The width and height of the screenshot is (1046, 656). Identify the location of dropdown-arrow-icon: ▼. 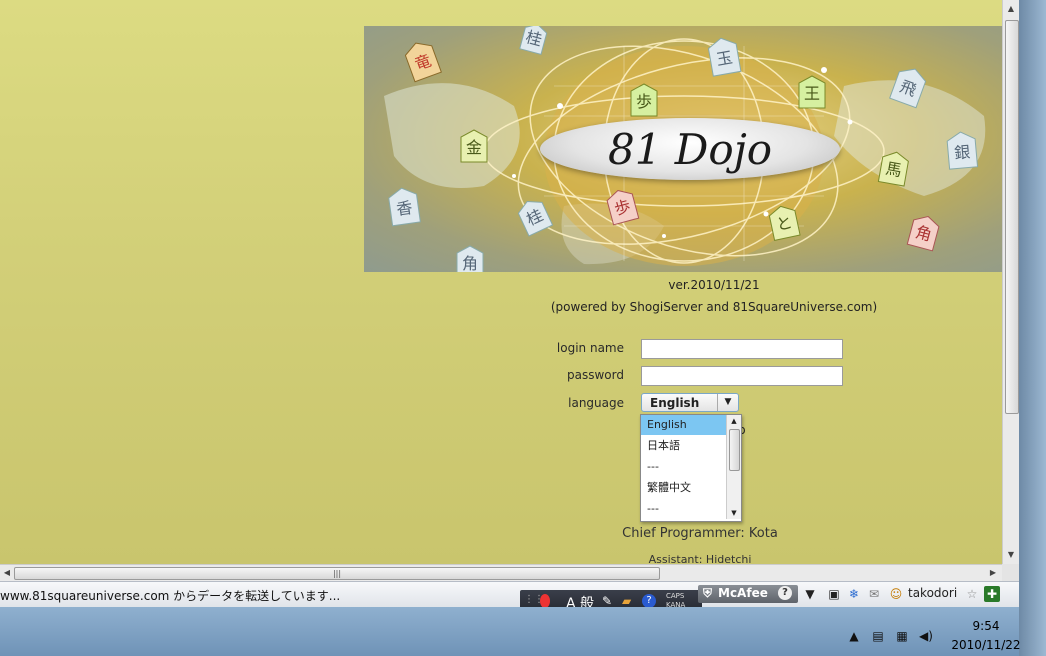
(810, 594).